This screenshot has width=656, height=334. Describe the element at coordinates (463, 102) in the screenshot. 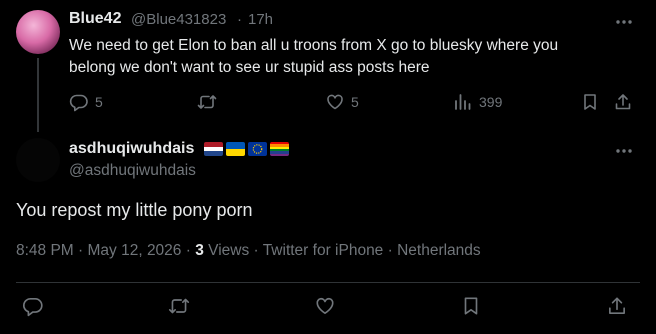

I see `views-icon` at that location.